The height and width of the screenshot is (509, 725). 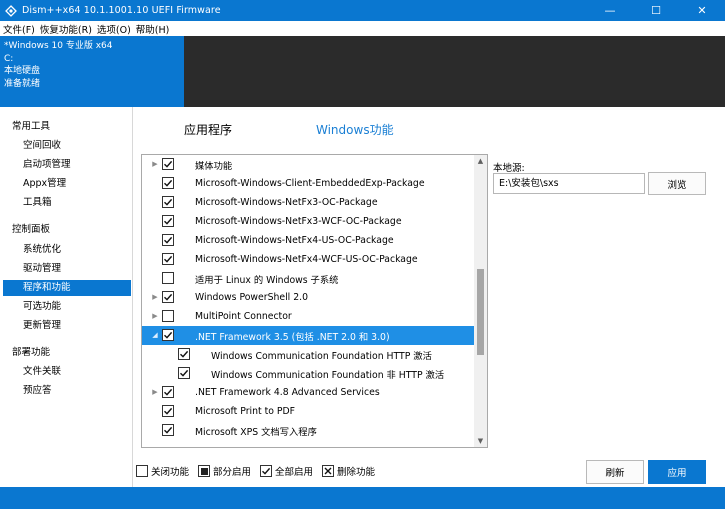 I want to click on feature-label: MultiPoint Connector, so click(x=243, y=316).